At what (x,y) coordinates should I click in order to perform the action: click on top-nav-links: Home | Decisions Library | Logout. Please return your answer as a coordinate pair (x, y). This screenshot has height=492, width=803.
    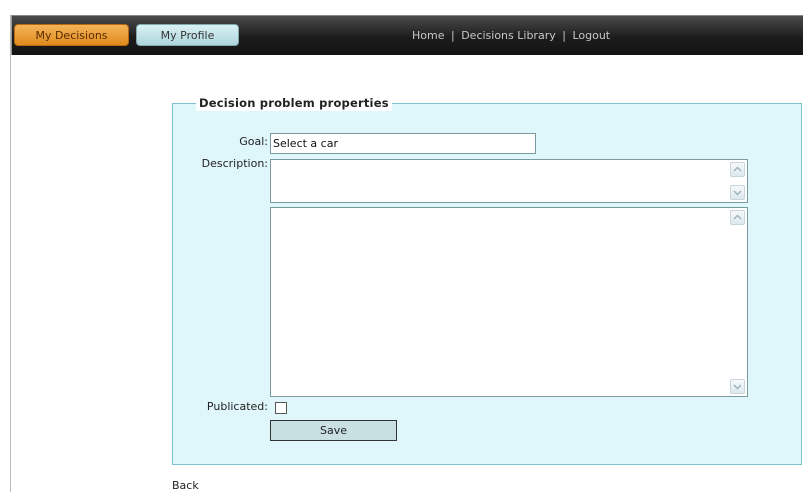
    Looking at the image, I should click on (511, 36).